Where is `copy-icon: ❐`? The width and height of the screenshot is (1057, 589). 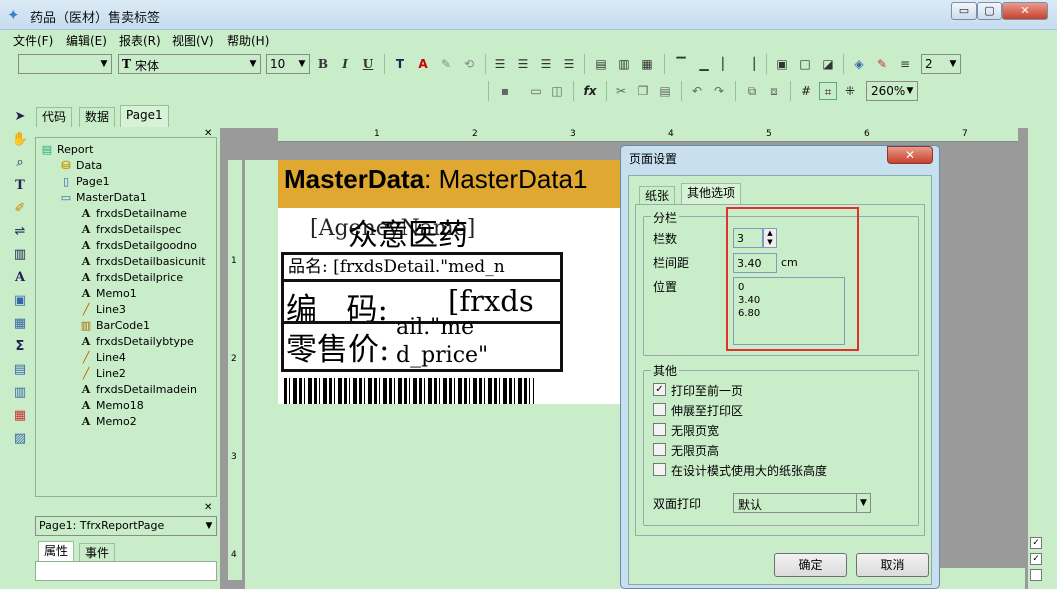 copy-icon: ❐ is located at coordinates (643, 91).